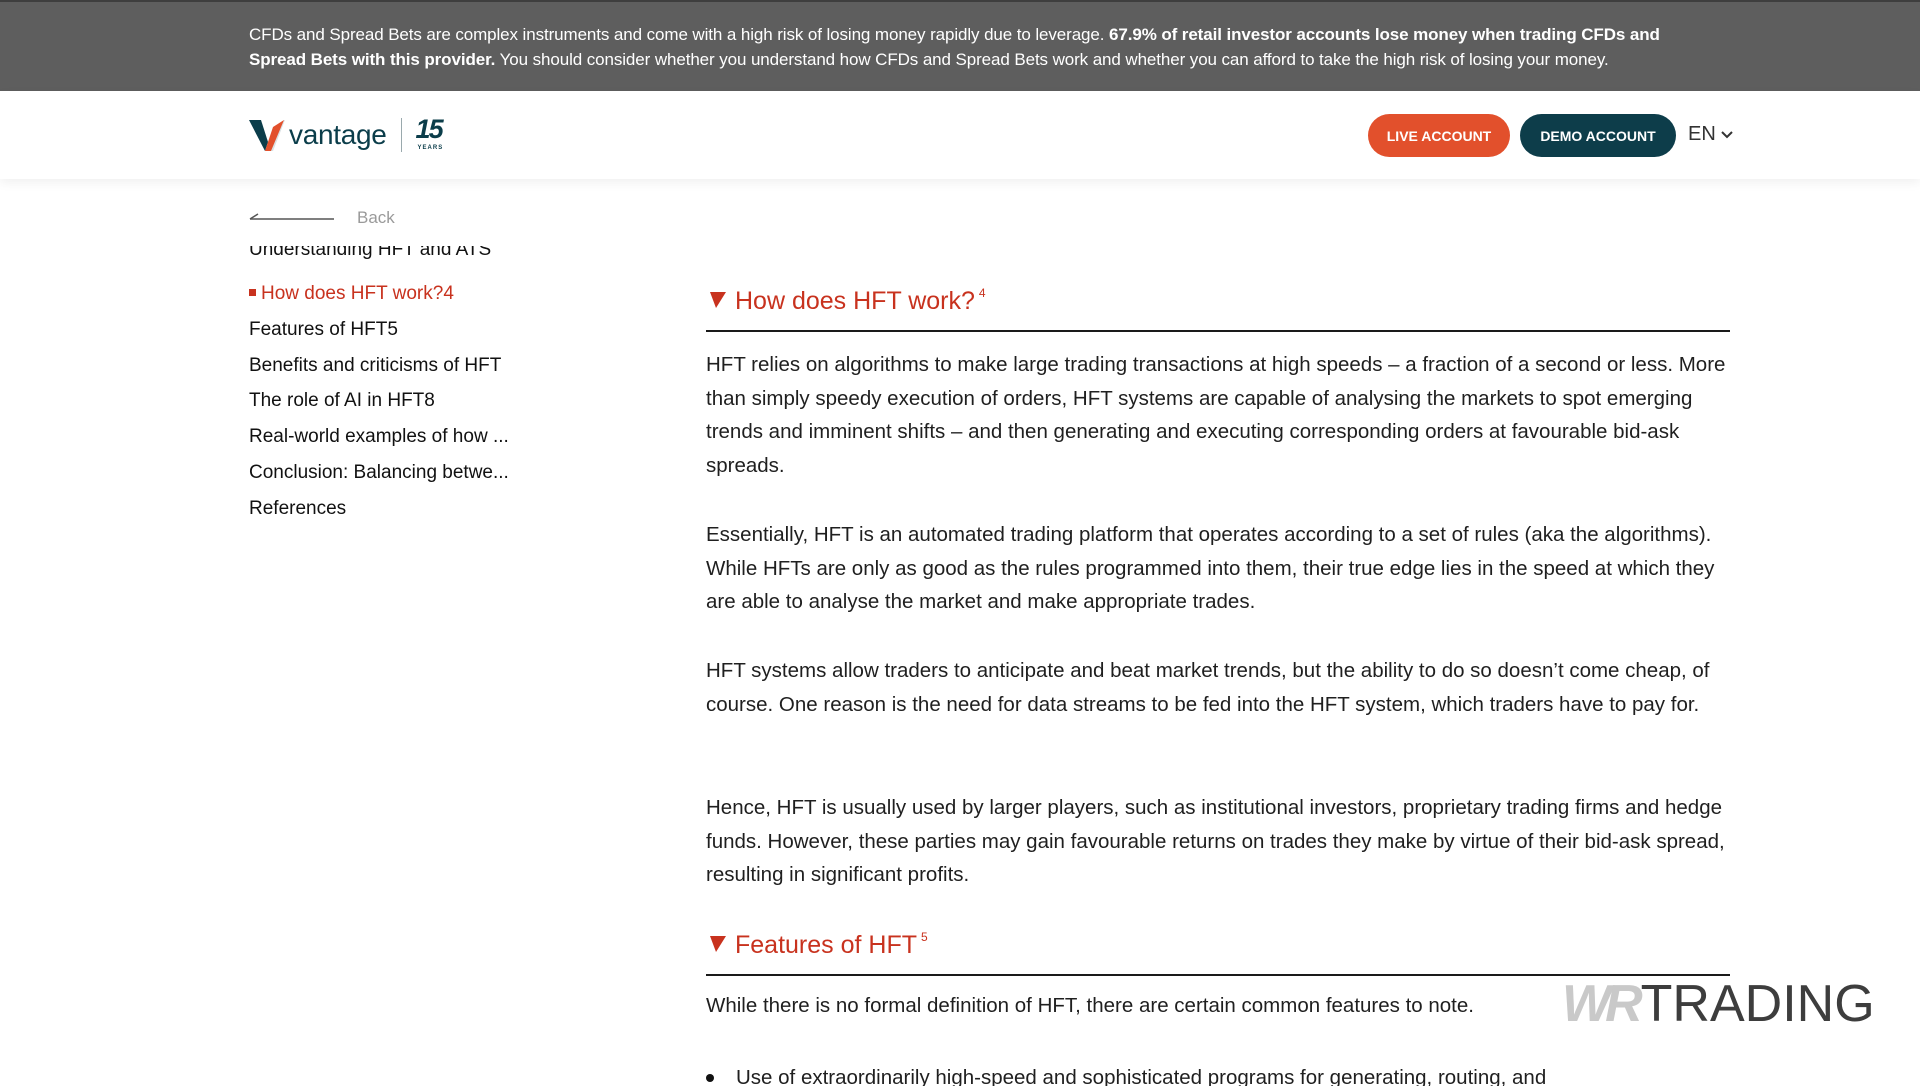 The image size is (1920, 1086). What do you see at coordinates (1218, 950) in the screenshot?
I see `section-heading-features: Features of HFT 5` at bounding box center [1218, 950].